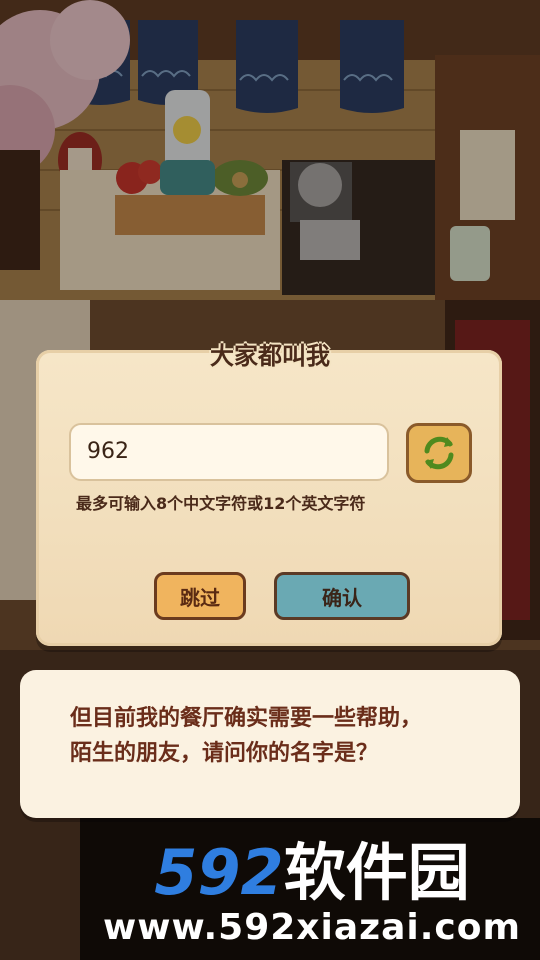 The width and height of the screenshot is (540, 960). I want to click on dialog-title: 大家都叫我, so click(270, 356).